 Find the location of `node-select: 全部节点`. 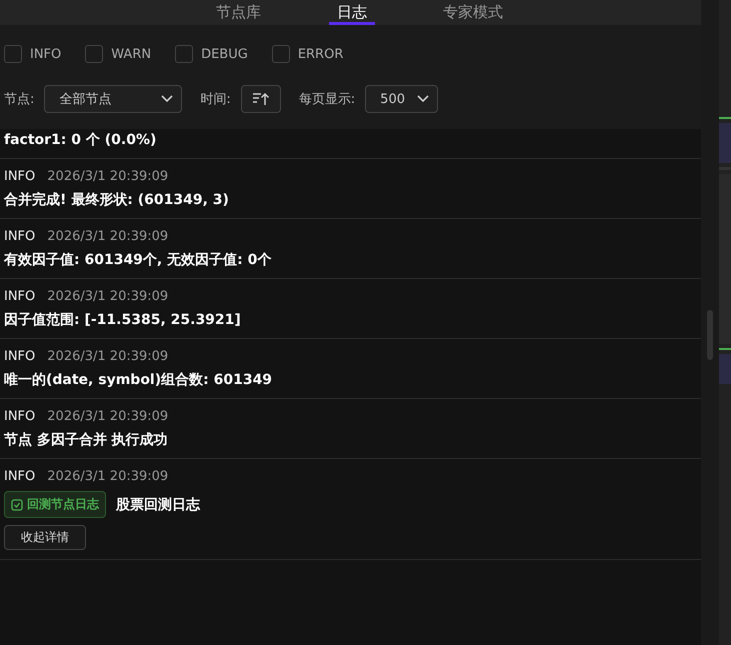

node-select: 全部节点 is located at coordinates (113, 99).